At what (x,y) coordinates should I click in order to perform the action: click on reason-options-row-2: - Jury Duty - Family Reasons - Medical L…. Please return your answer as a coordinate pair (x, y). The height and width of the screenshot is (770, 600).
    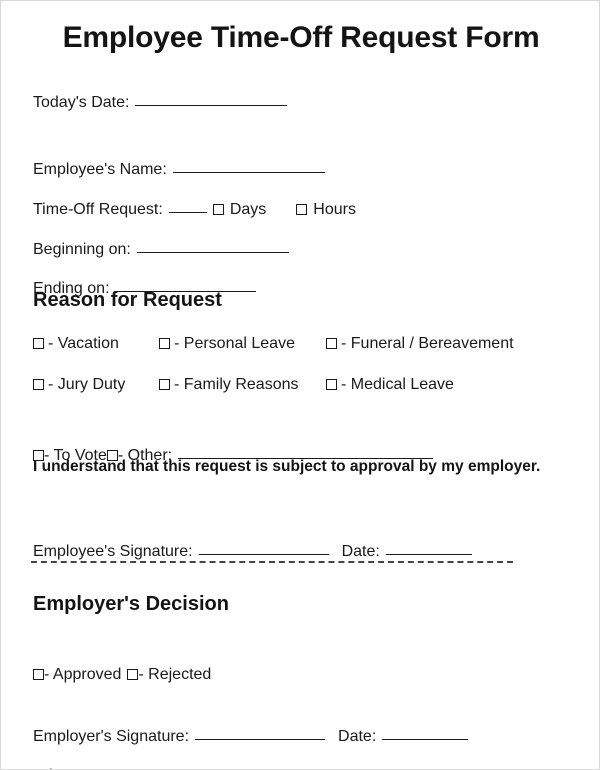
    Looking at the image, I should click on (293, 386).